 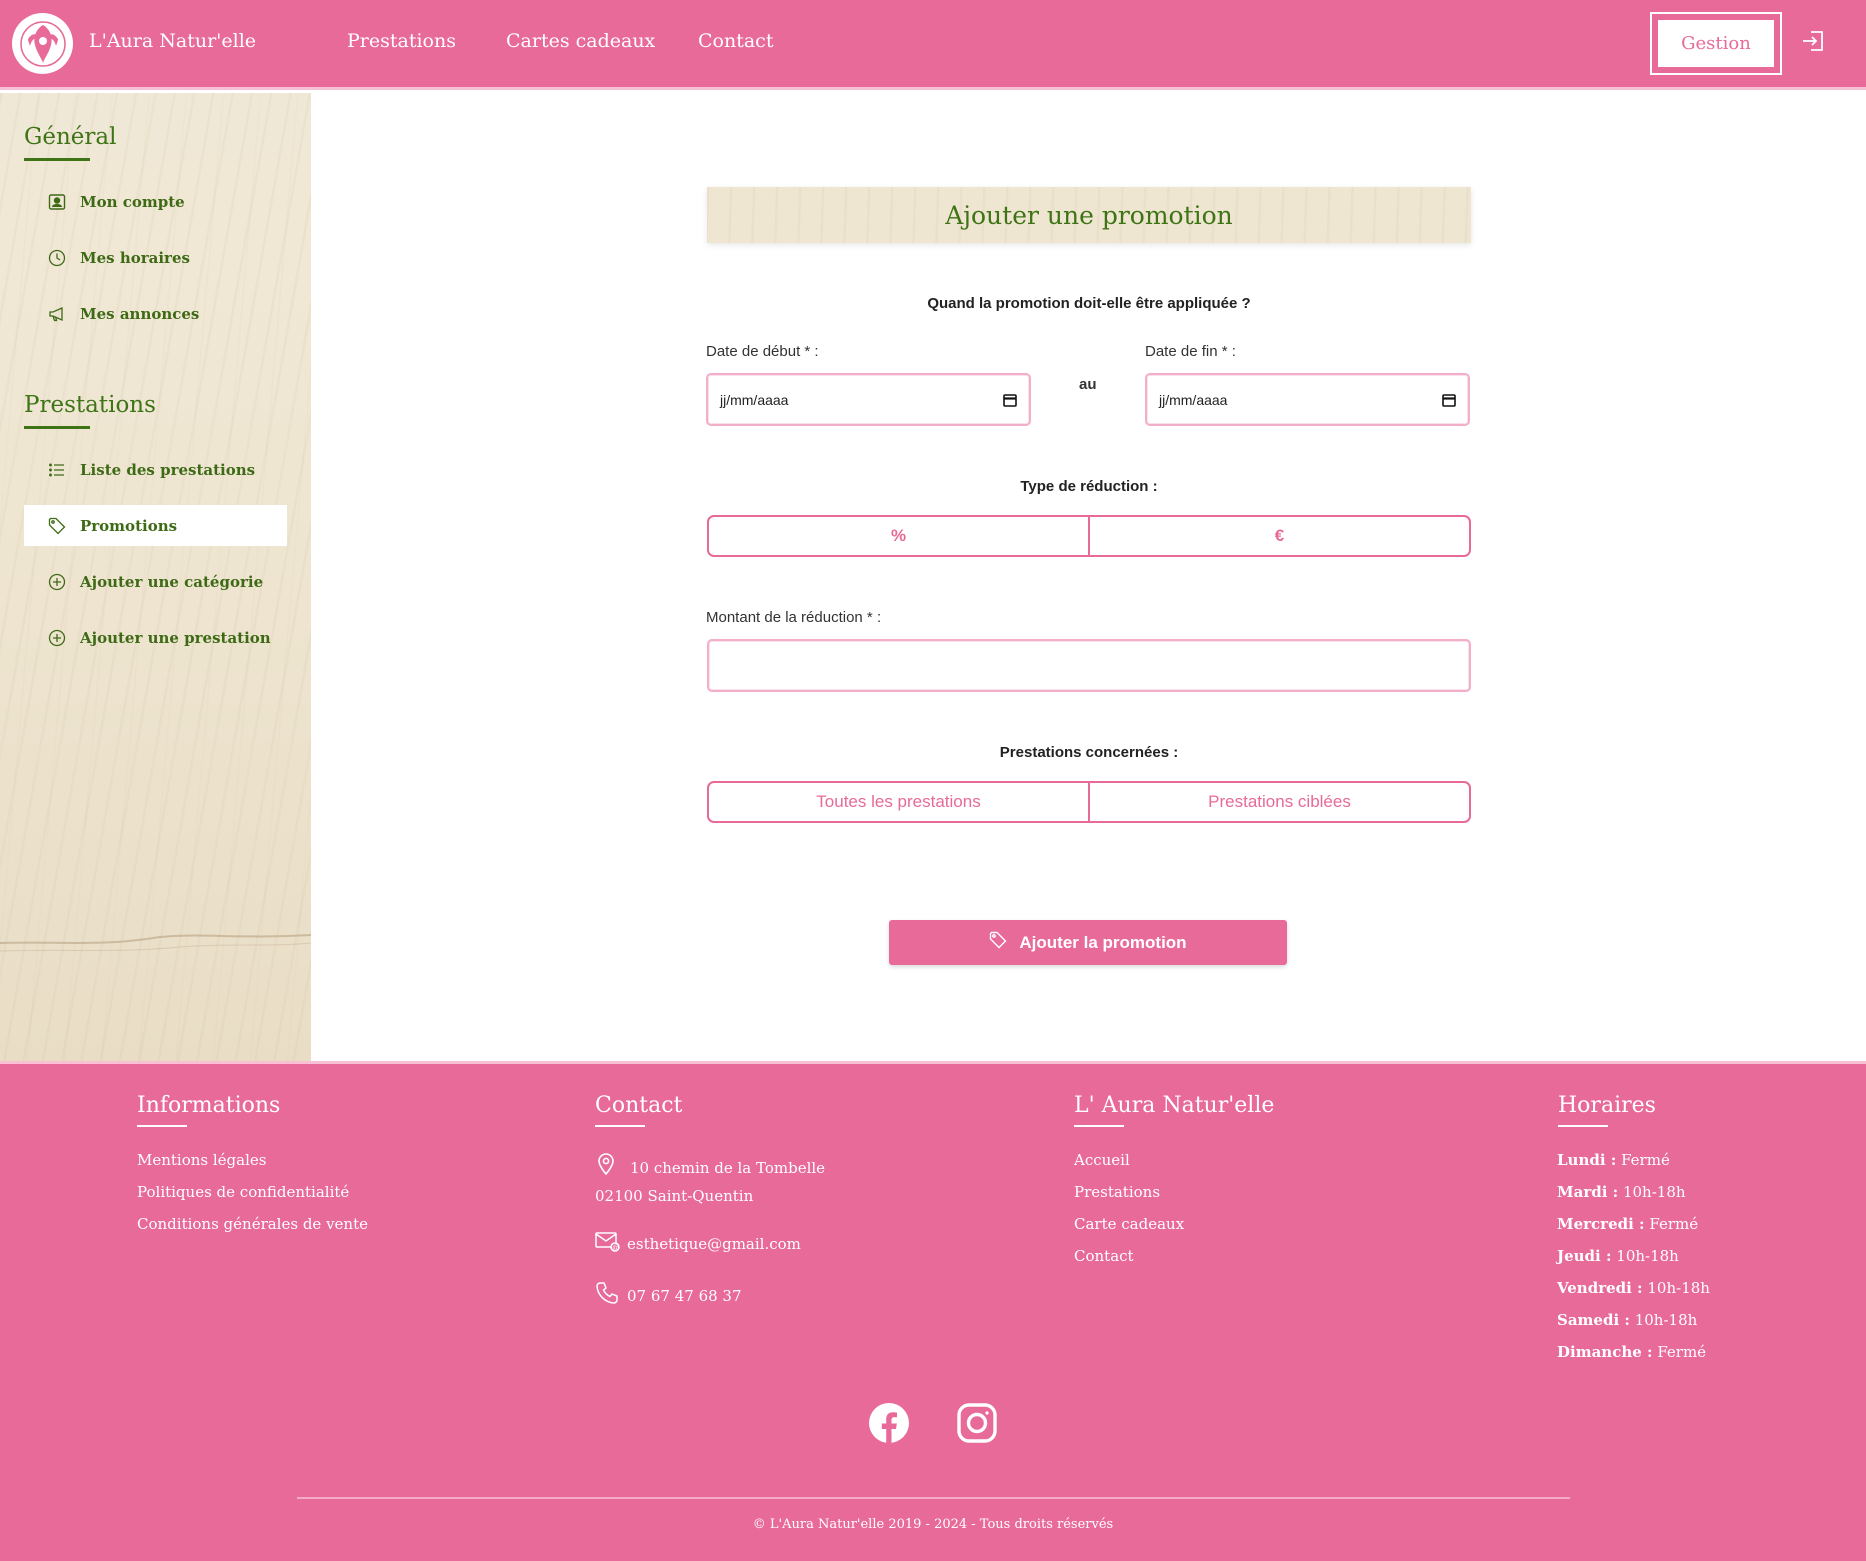 I want to click on phone-icon, so click(x=607, y=1295).